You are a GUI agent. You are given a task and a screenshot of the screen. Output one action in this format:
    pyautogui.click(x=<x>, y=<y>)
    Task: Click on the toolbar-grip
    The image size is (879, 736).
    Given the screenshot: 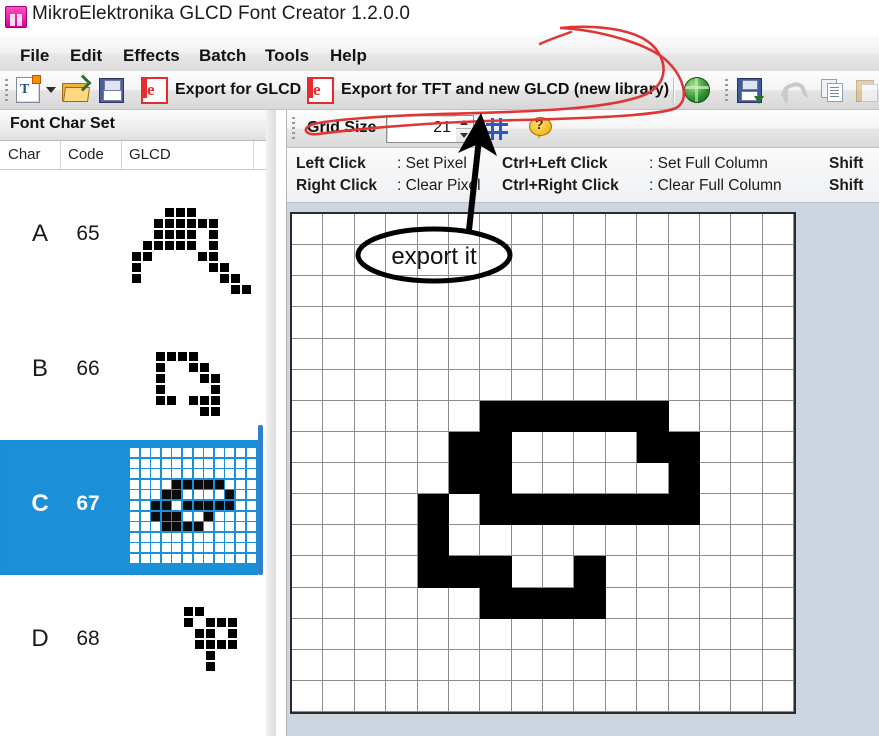 What is the action you would take?
    pyautogui.click(x=6, y=90)
    